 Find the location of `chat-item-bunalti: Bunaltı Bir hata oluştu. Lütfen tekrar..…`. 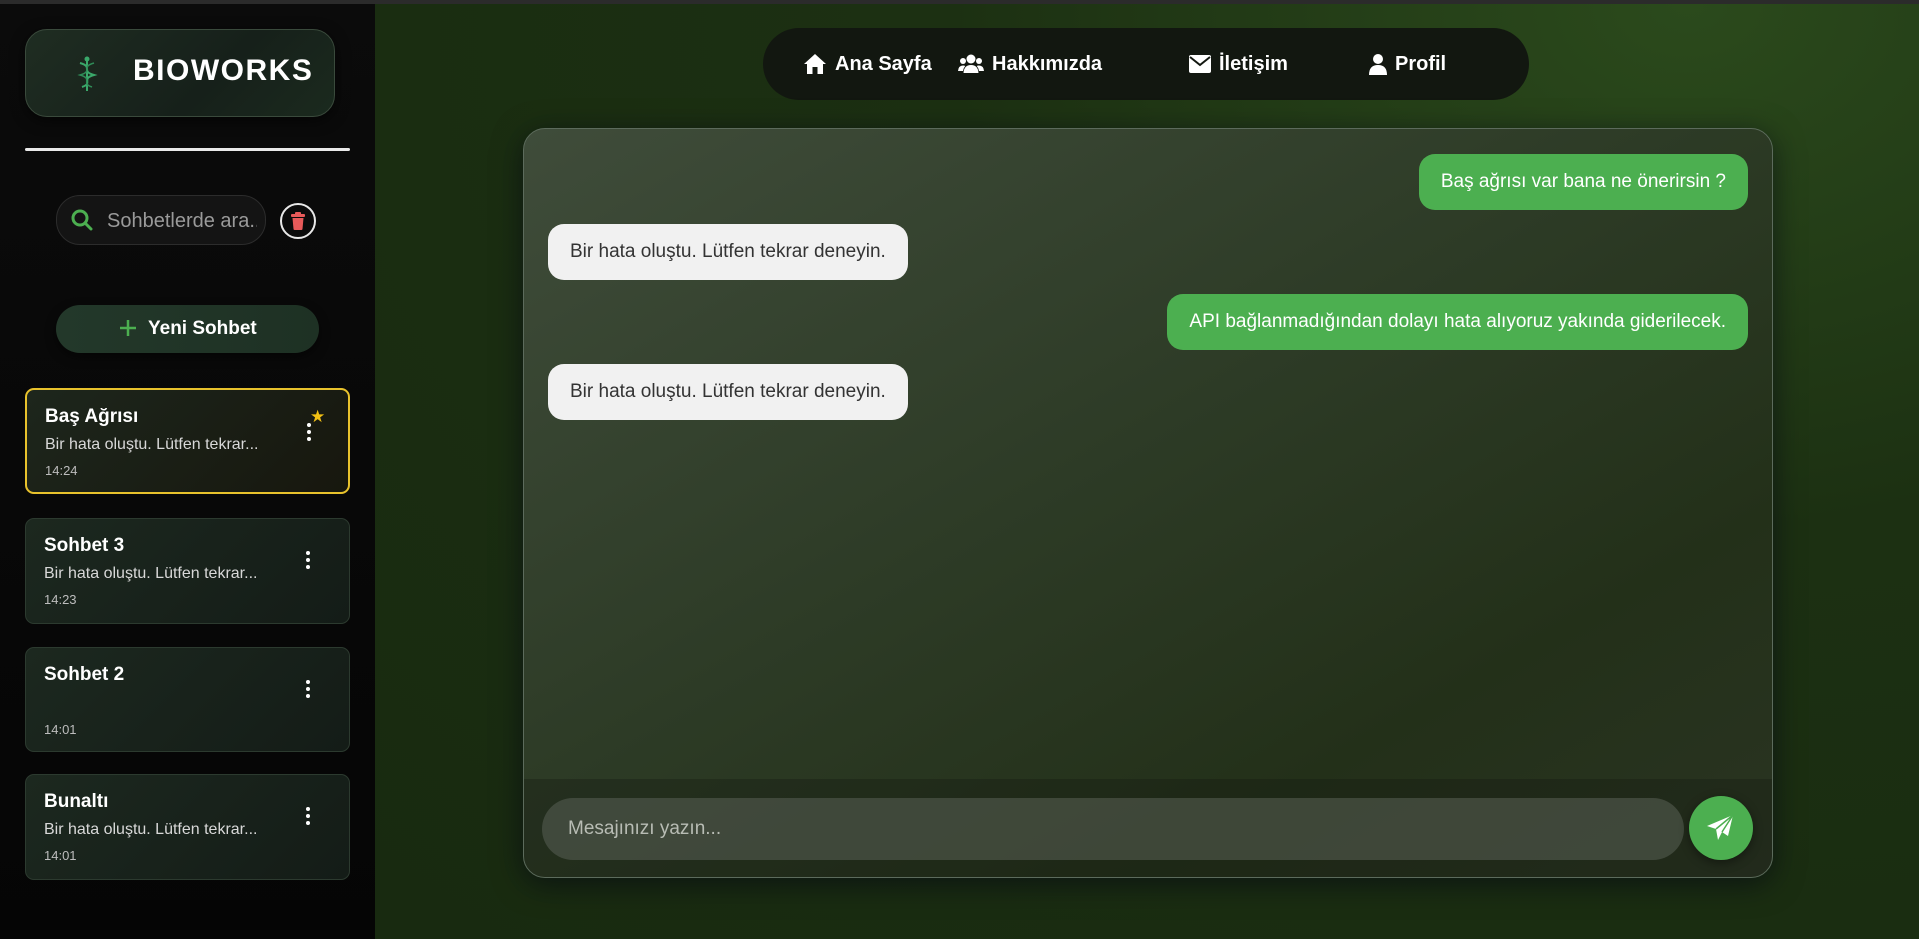

chat-item-bunalti: Bunaltı Bir hata oluştu. Lütfen tekrar..… is located at coordinates (187, 827).